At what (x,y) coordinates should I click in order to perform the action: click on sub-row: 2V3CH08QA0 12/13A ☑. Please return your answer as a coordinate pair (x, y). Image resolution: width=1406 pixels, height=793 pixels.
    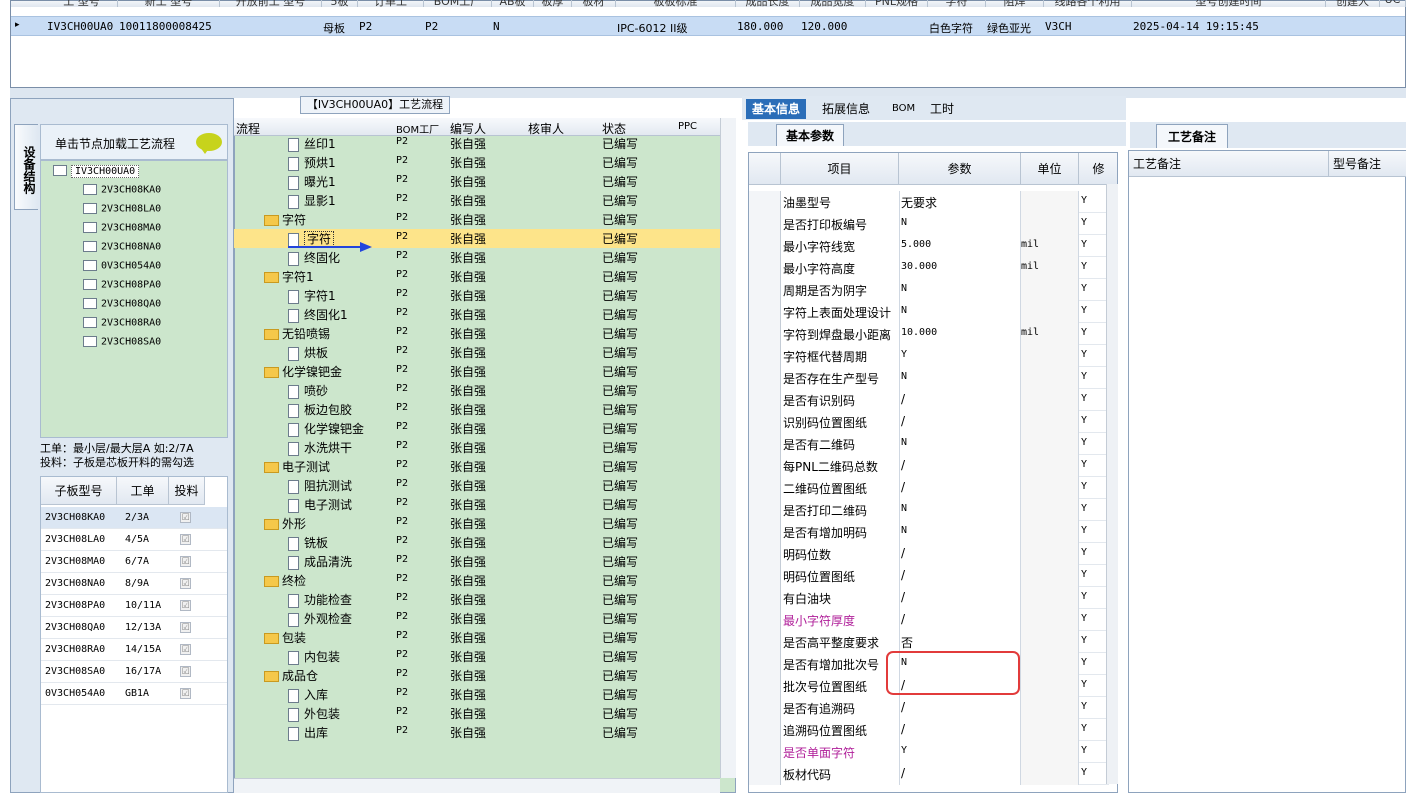
    Looking at the image, I should click on (134, 628).